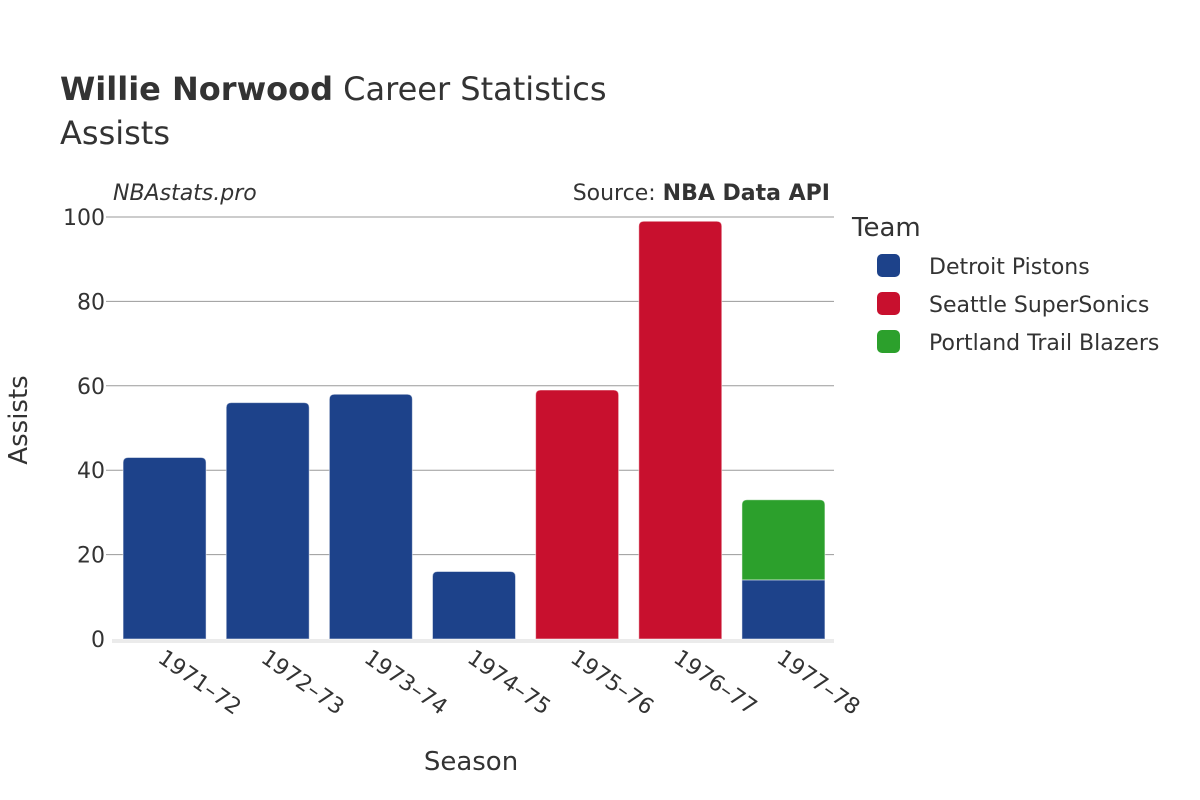 The image size is (1200, 800). What do you see at coordinates (783, 540) in the screenshot?
I see `bar-portland-trail-blazers` at bounding box center [783, 540].